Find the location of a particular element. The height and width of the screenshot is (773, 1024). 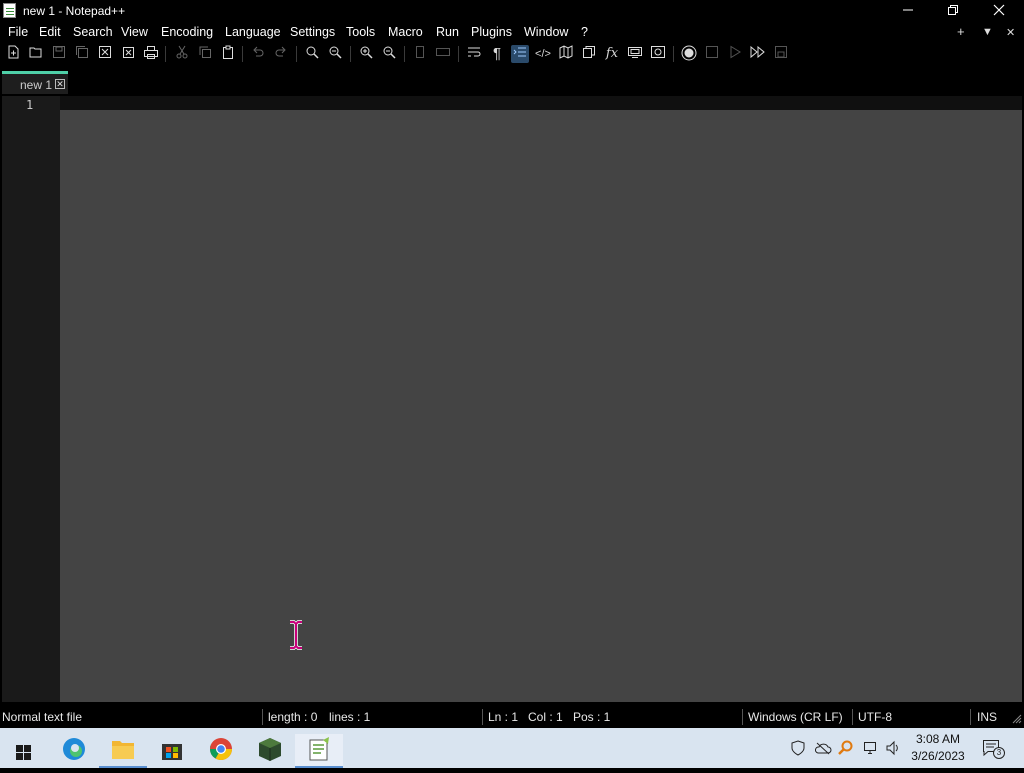

cut-icon is located at coordinates (182, 54).